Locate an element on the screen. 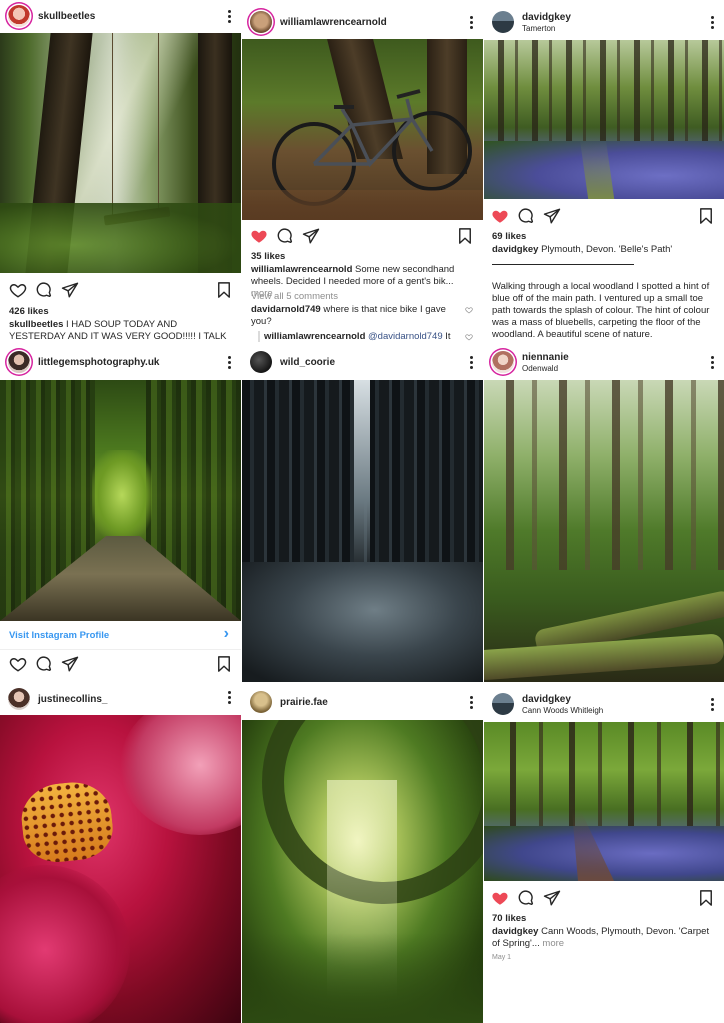  reply-thread-line is located at coordinates (259, 336).